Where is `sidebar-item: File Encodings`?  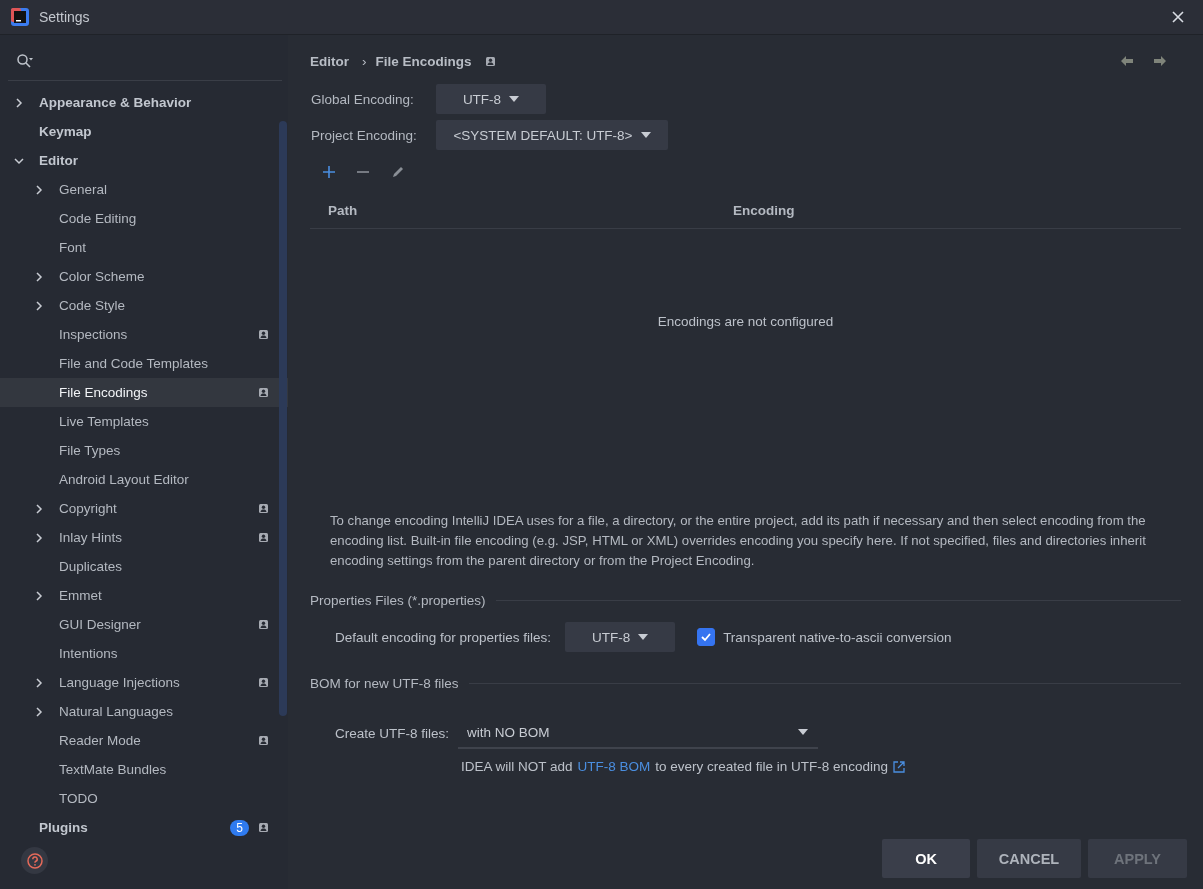
sidebar-item: File Encodings is located at coordinates (144, 392).